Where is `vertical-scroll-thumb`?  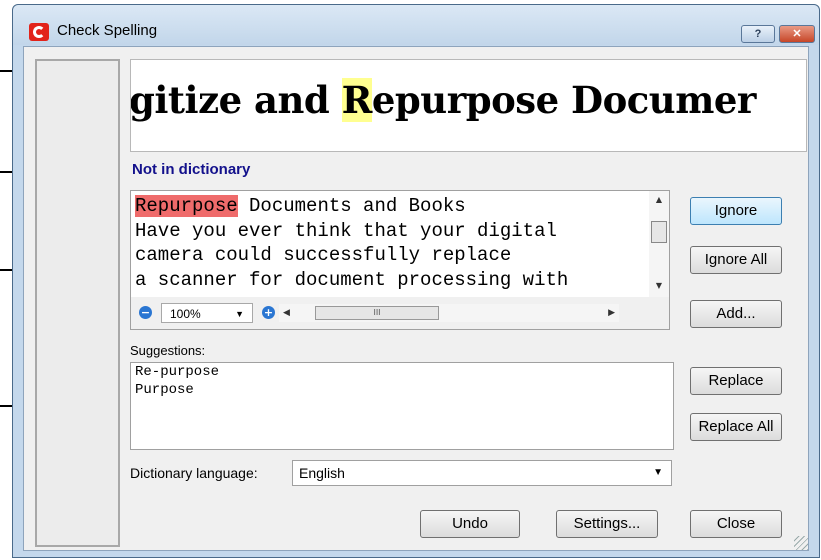 vertical-scroll-thumb is located at coordinates (659, 232).